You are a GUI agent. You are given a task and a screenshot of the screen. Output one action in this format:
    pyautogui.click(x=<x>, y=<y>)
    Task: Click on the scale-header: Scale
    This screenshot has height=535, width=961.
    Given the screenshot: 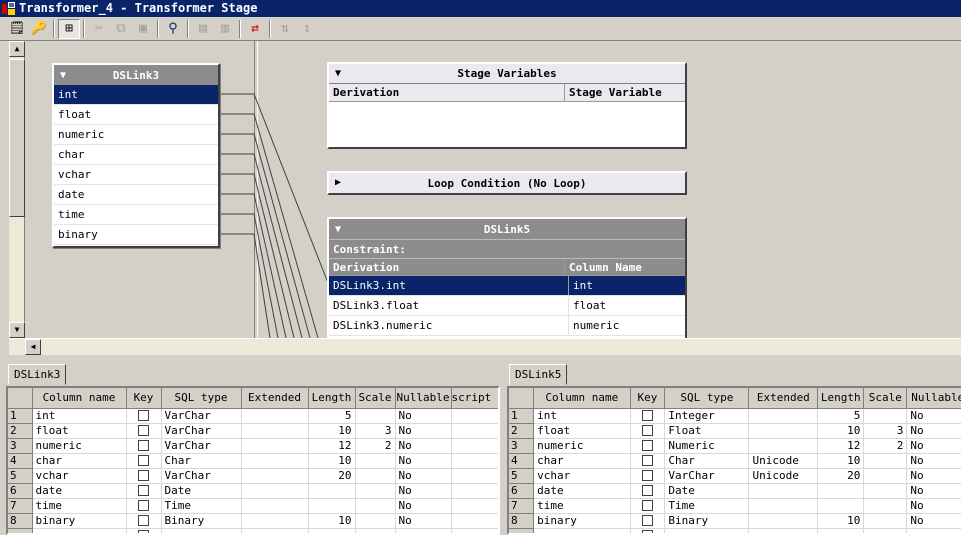 What is the action you would take?
    pyautogui.click(x=885, y=398)
    